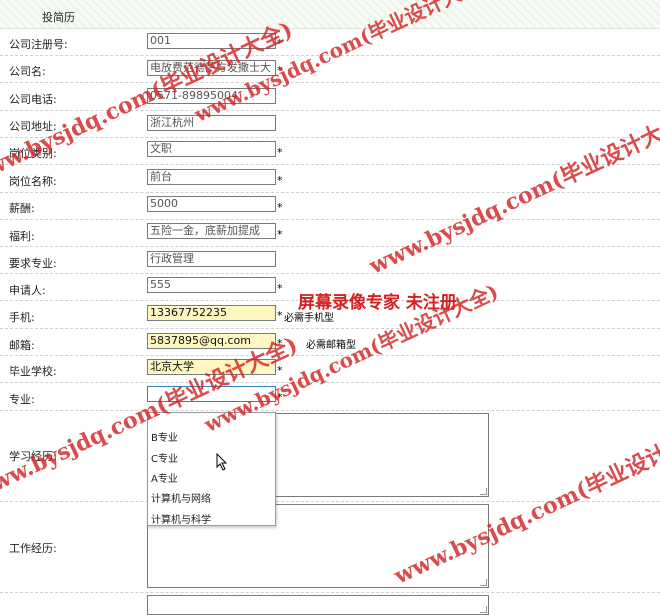 The width and height of the screenshot is (660, 615). Describe the element at coordinates (211, 68) in the screenshot. I see `input-company-name: 电放费范德萨方发撒士大` at that location.